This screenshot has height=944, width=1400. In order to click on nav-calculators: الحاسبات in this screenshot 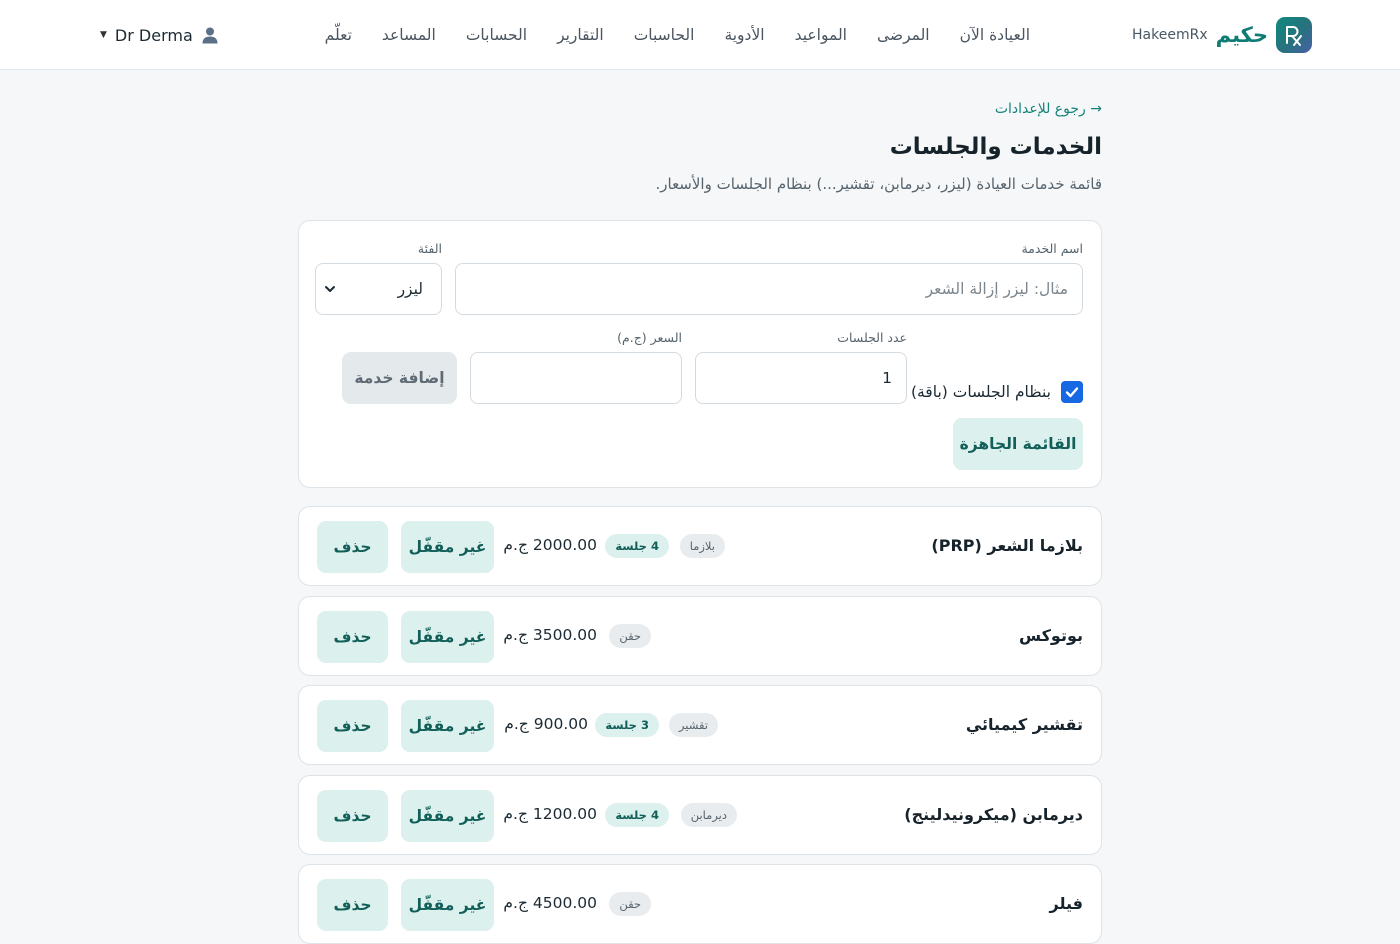, I will do `click(664, 35)`.